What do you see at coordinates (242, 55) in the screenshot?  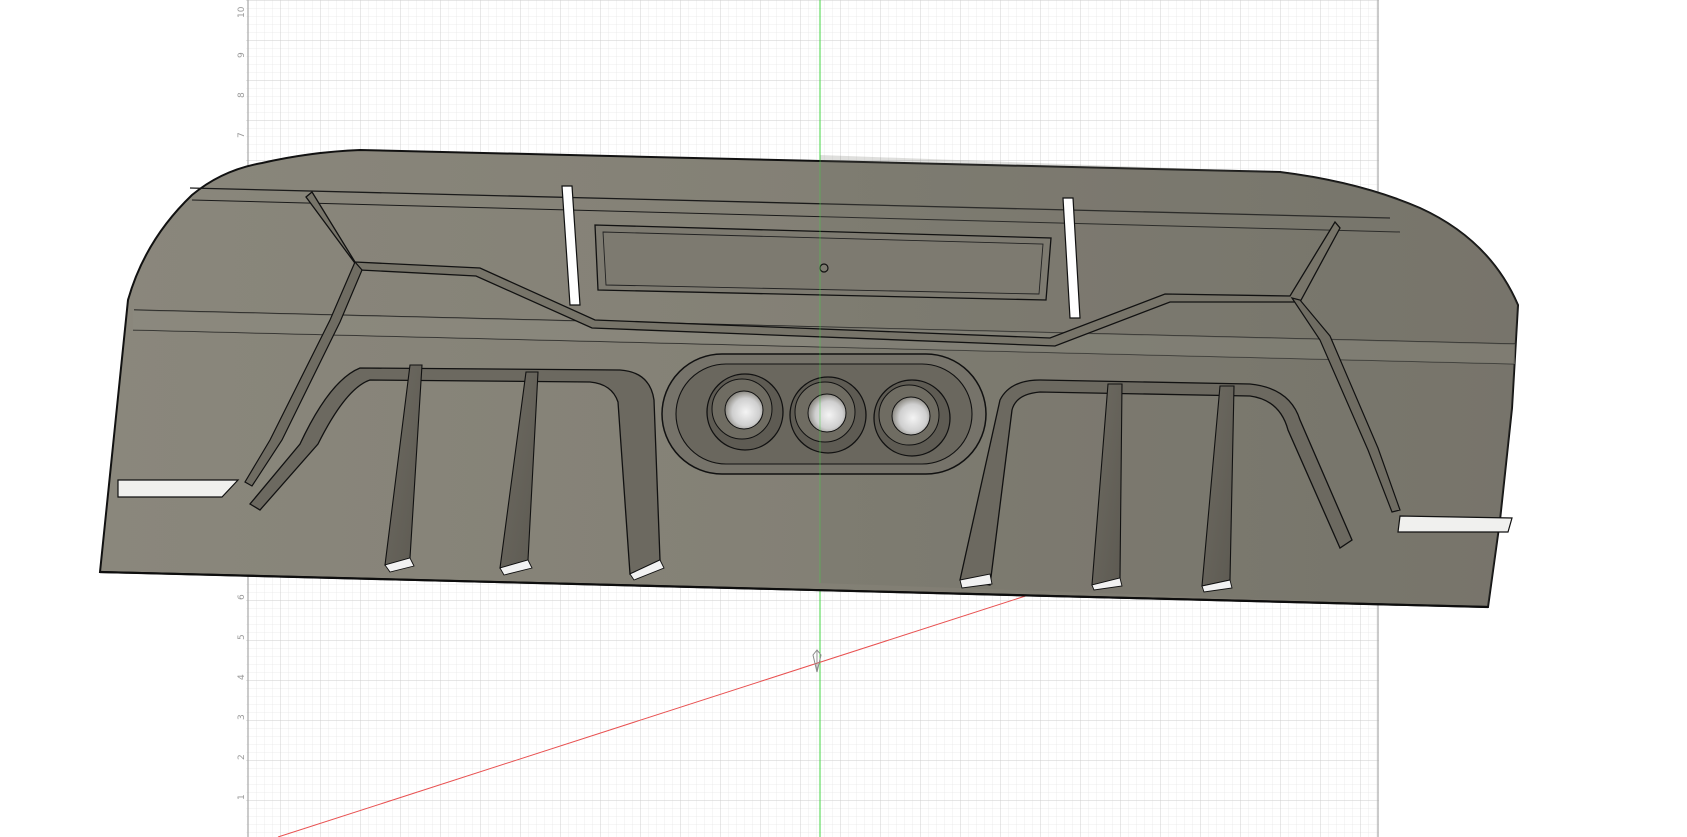 I see `ruler-label: 9` at bounding box center [242, 55].